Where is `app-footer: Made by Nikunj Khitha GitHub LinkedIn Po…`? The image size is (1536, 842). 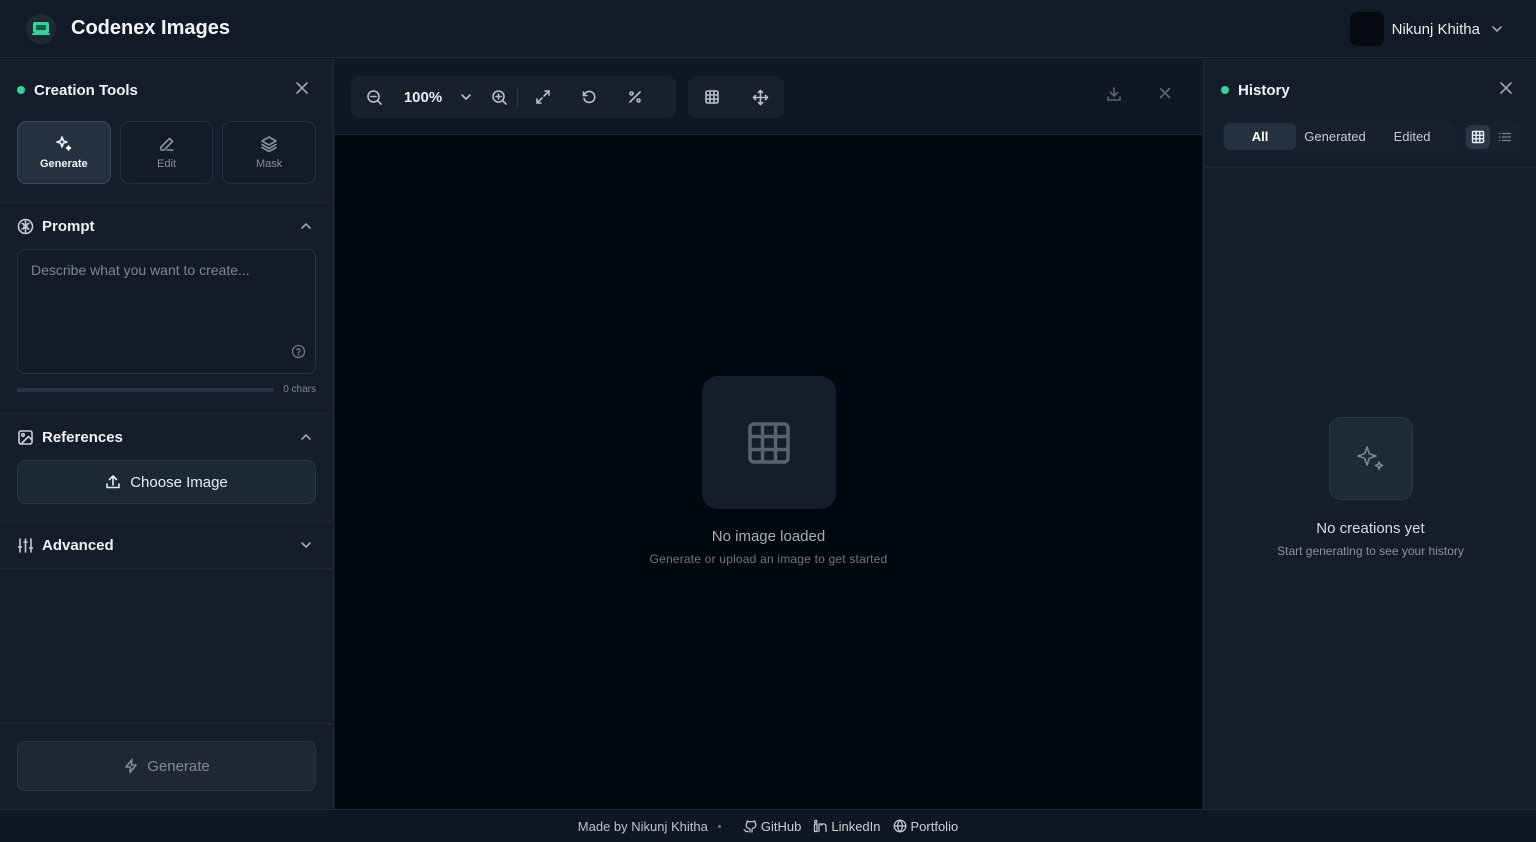 app-footer: Made by Nikunj Khitha GitHub LinkedIn Po… is located at coordinates (768, 825).